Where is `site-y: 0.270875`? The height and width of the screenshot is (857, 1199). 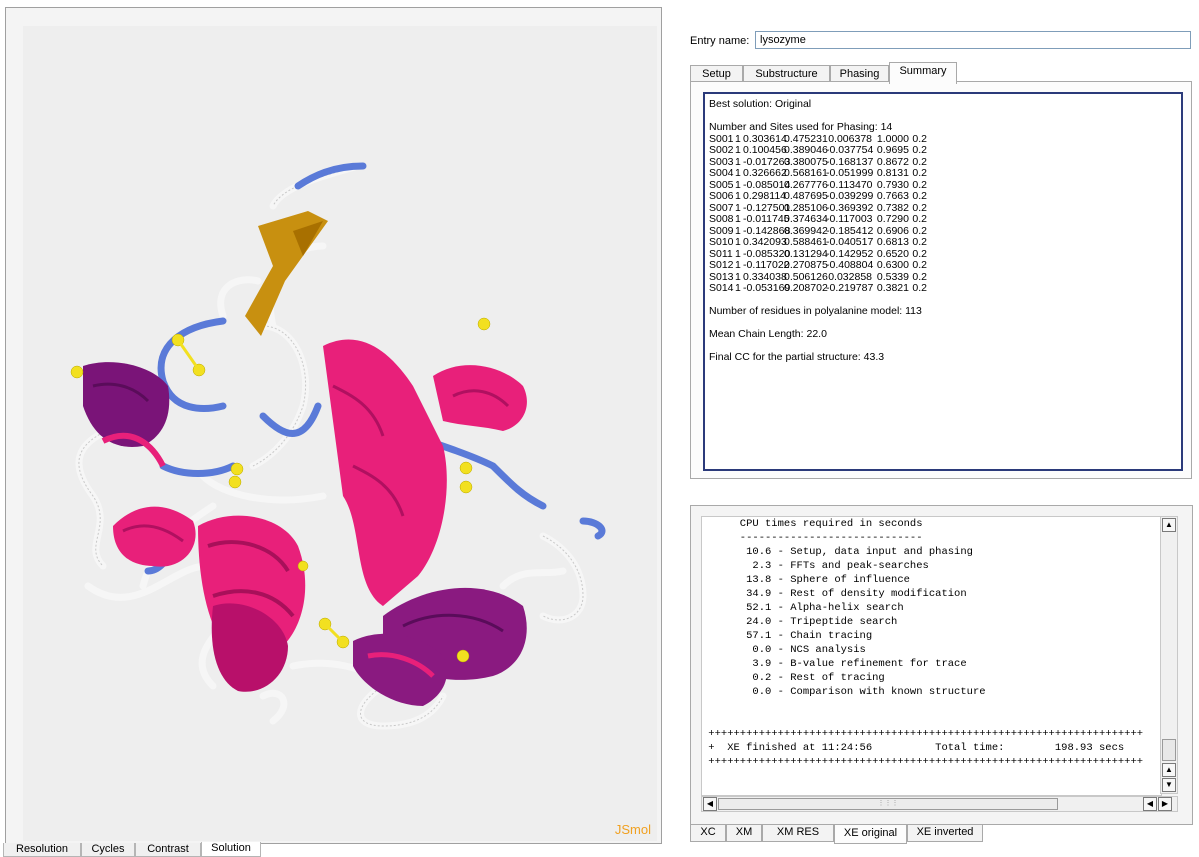 site-y: 0.270875 is located at coordinates (806, 265).